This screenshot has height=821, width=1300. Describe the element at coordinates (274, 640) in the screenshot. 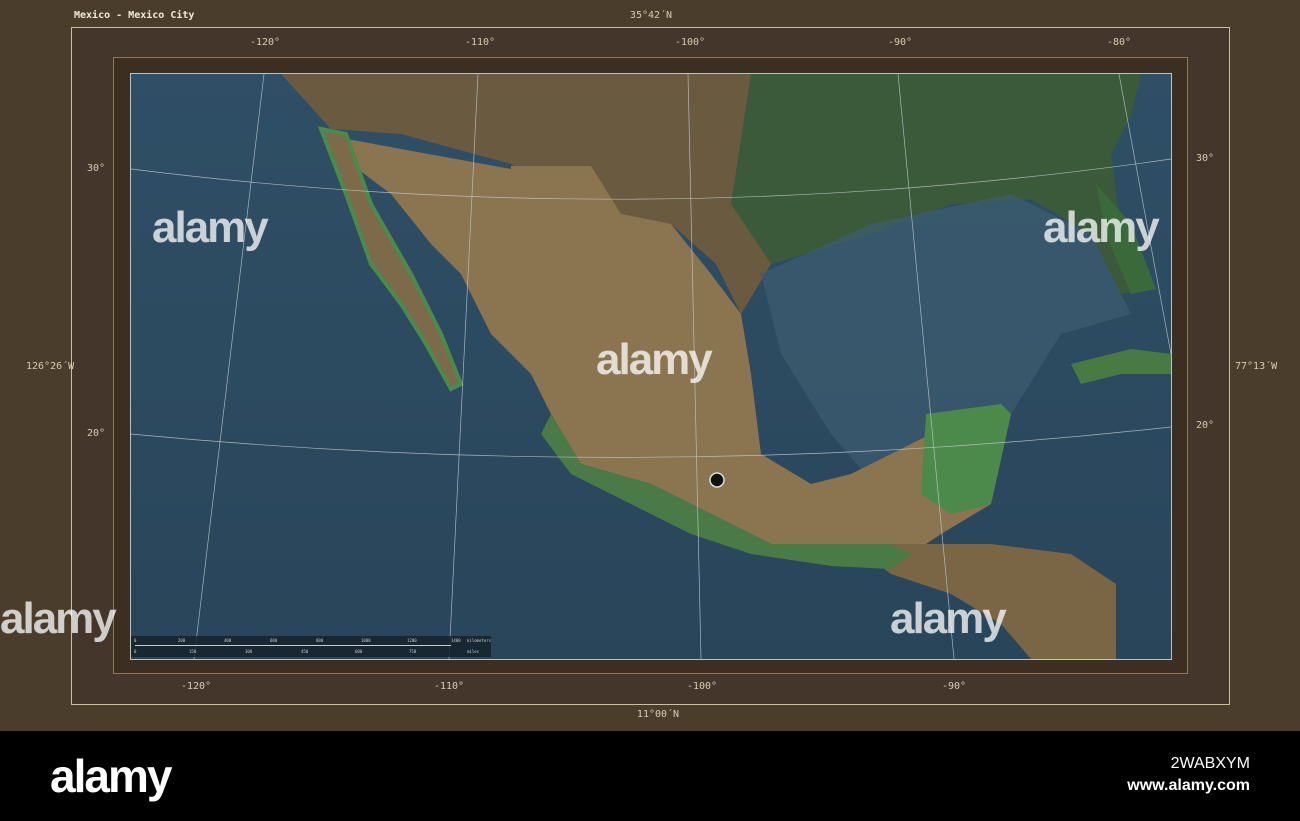

I see `scale-km-label: 600` at that location.